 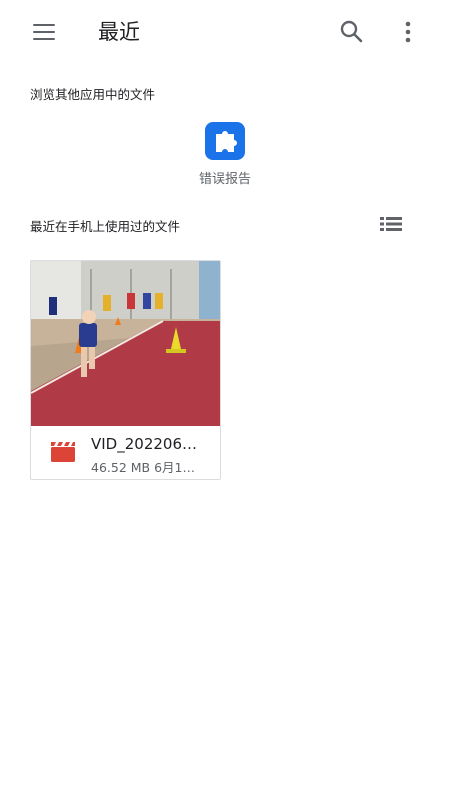 I want to click on search-button, so click(x=352, y=32).